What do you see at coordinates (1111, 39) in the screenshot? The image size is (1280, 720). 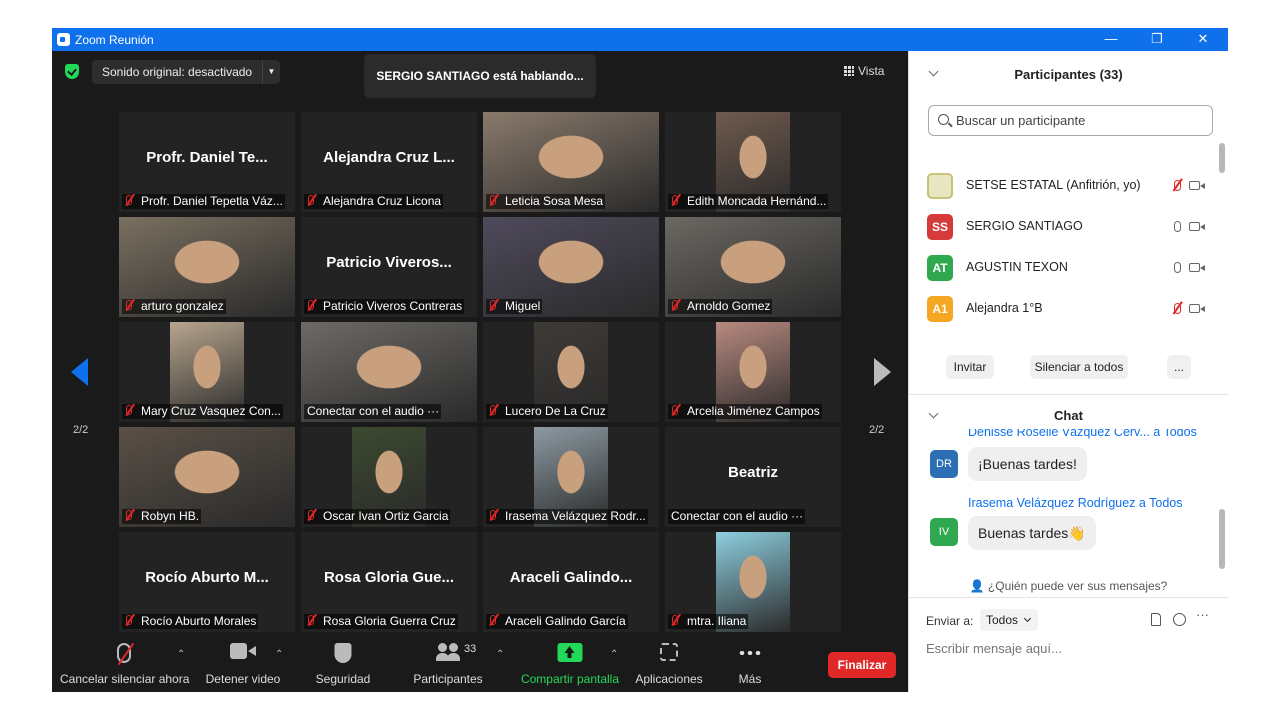 I see `minimize-button: —` at bounding box center [1111, 39].